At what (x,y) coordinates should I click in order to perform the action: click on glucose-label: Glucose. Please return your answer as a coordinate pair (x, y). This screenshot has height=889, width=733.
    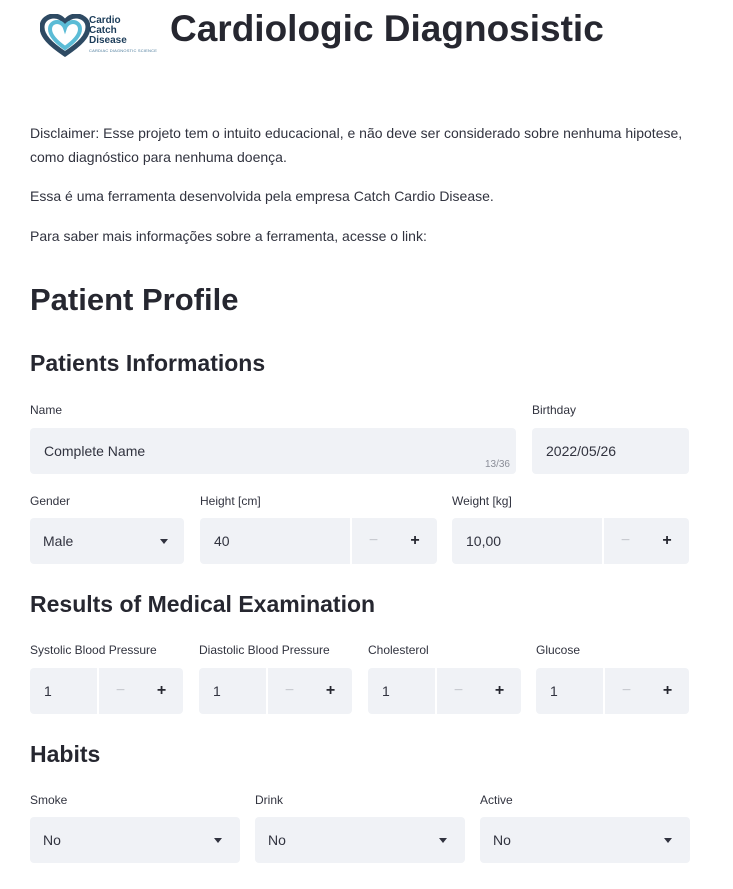
    Looking at the image, I should click on (558, 650).